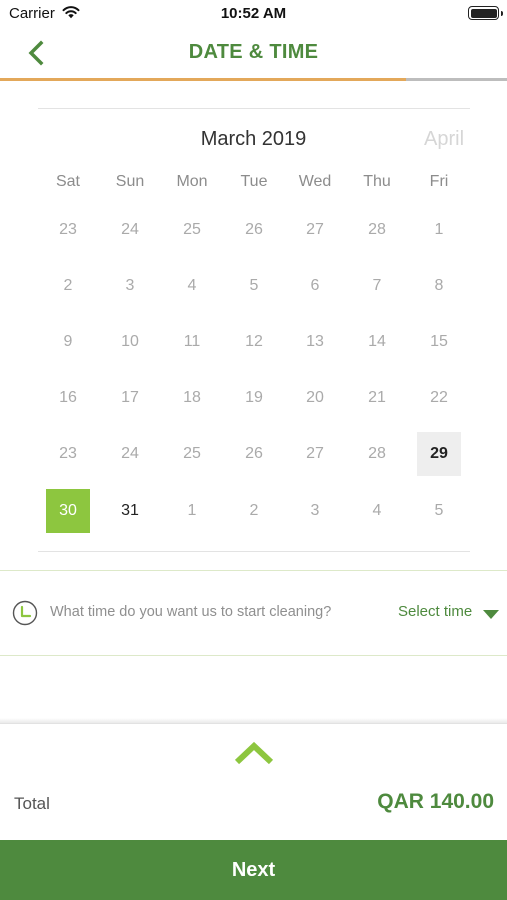  Describe the element at coordinates (377, 181) in the screenshot. I see `weekday-label: Thu` at that location.